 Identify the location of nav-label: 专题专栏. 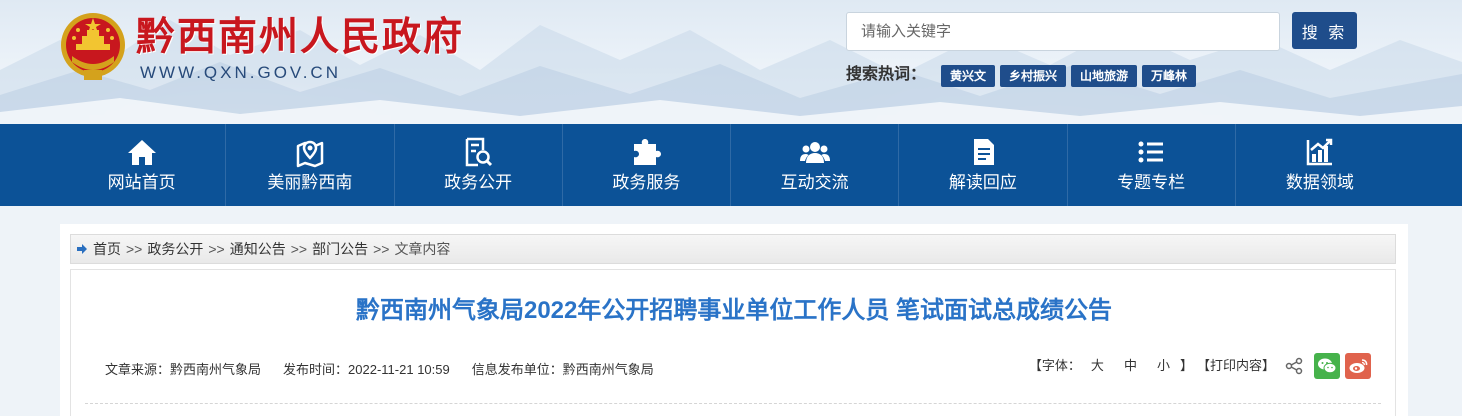
(1151, 182).